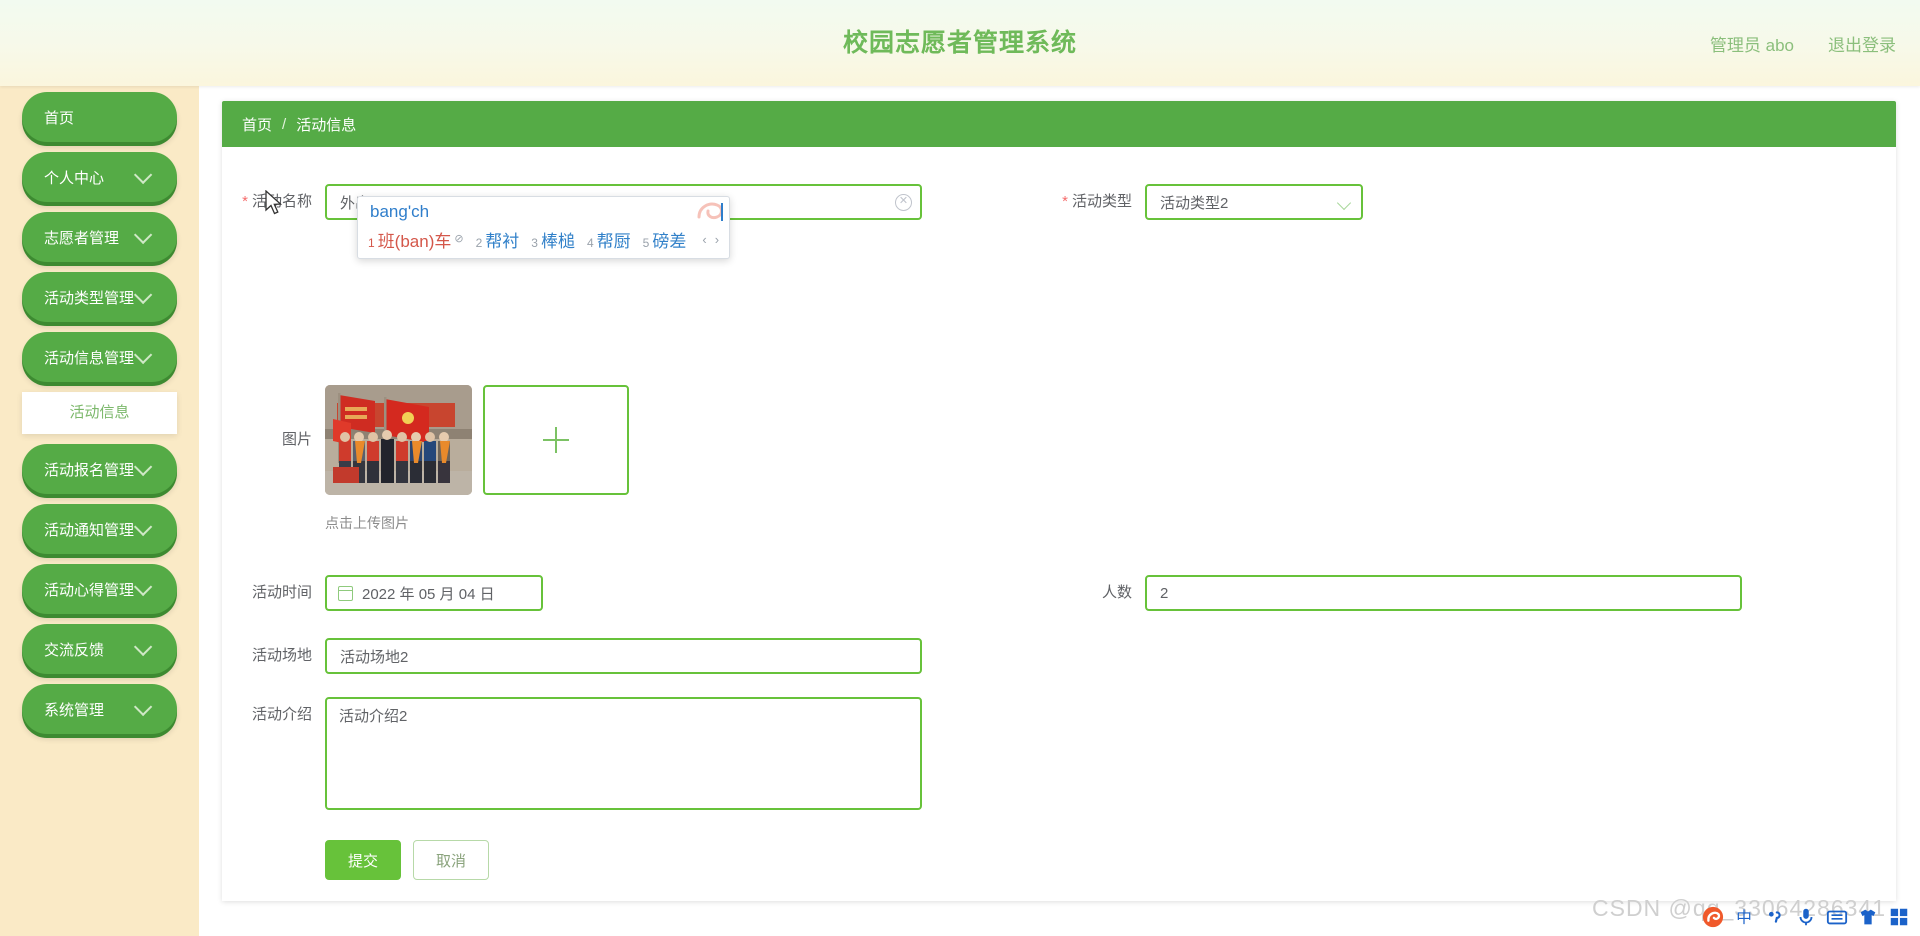  What do you see at coordinates (590, 243) in the screenshot?
I see `ime-candidate-number: 4` at bounding box center [590, 243].